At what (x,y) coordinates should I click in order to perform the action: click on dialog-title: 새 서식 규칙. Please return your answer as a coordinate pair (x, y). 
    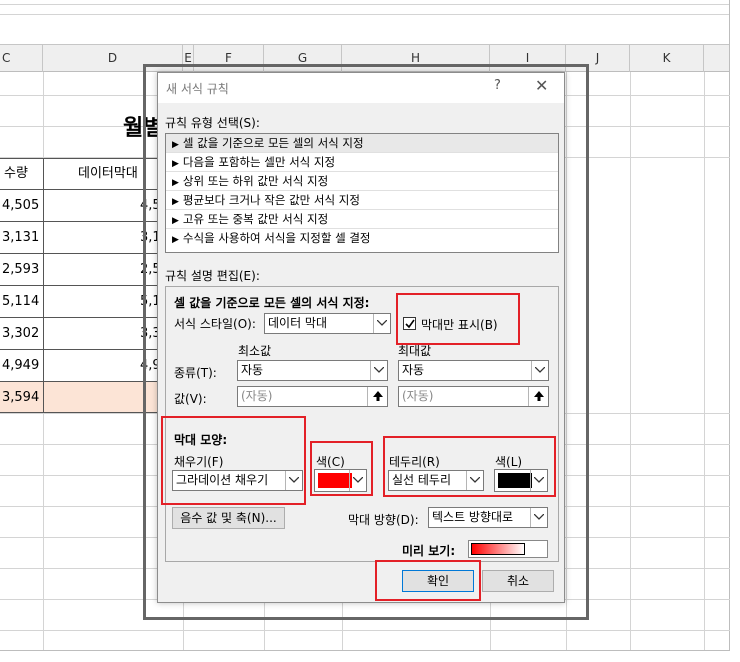
    Looking at the image, I should click on (197, 89).